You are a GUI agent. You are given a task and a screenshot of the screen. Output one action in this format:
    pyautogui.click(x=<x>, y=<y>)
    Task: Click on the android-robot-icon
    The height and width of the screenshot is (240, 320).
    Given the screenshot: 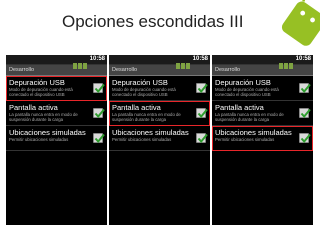 What is the action you would take?
    pyautogui.click(x=300, y=23)
    